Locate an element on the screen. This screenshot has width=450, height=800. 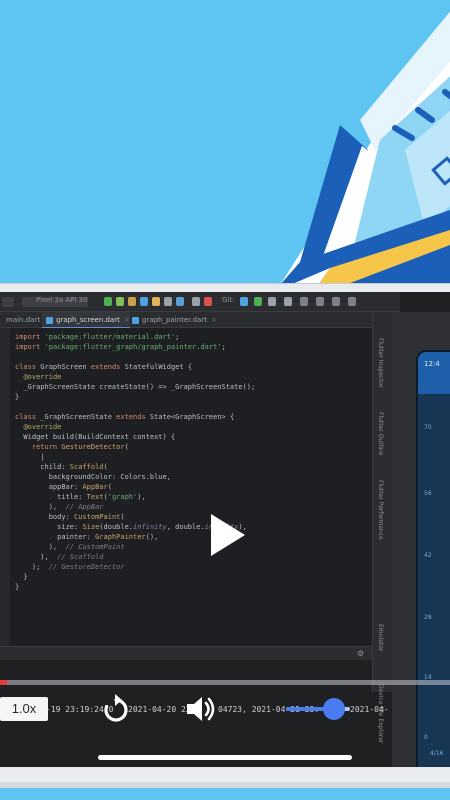
code-line: return GestureDetector( is located at coordinates (80, 447).